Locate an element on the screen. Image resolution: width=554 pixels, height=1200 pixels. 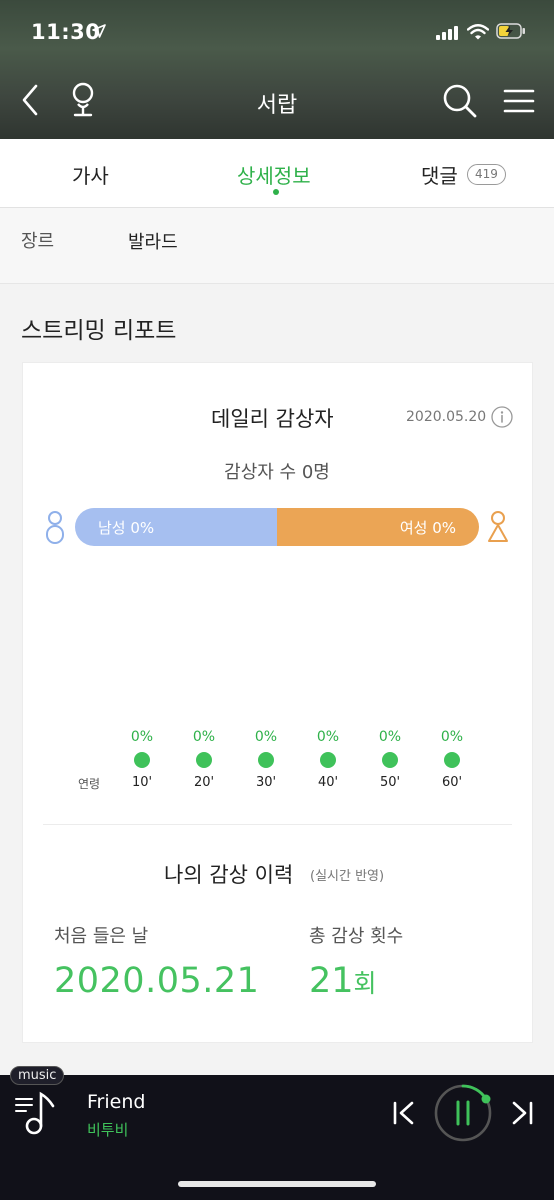
my-history-subtitle: (실시간 반영) is located at coordinates (347, 876).